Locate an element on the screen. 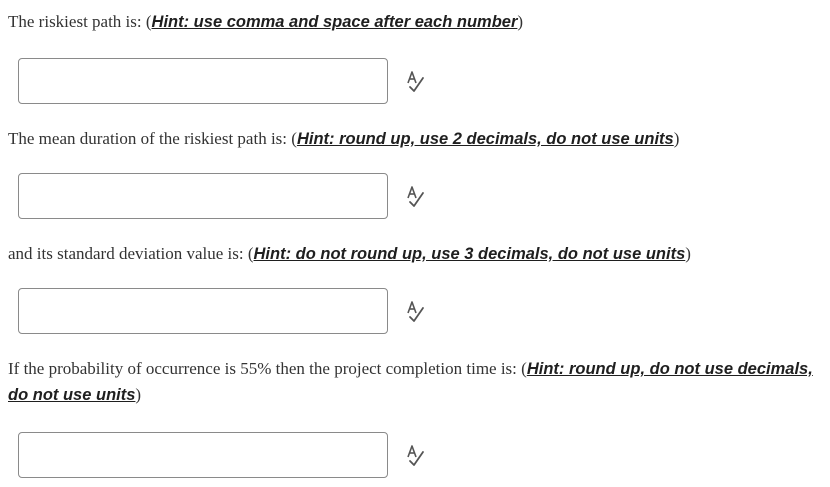 The height and width of the screenshot is (487, 830). question-1-prefix: The riskiest path is: ( is located at coordinates (80, 21).